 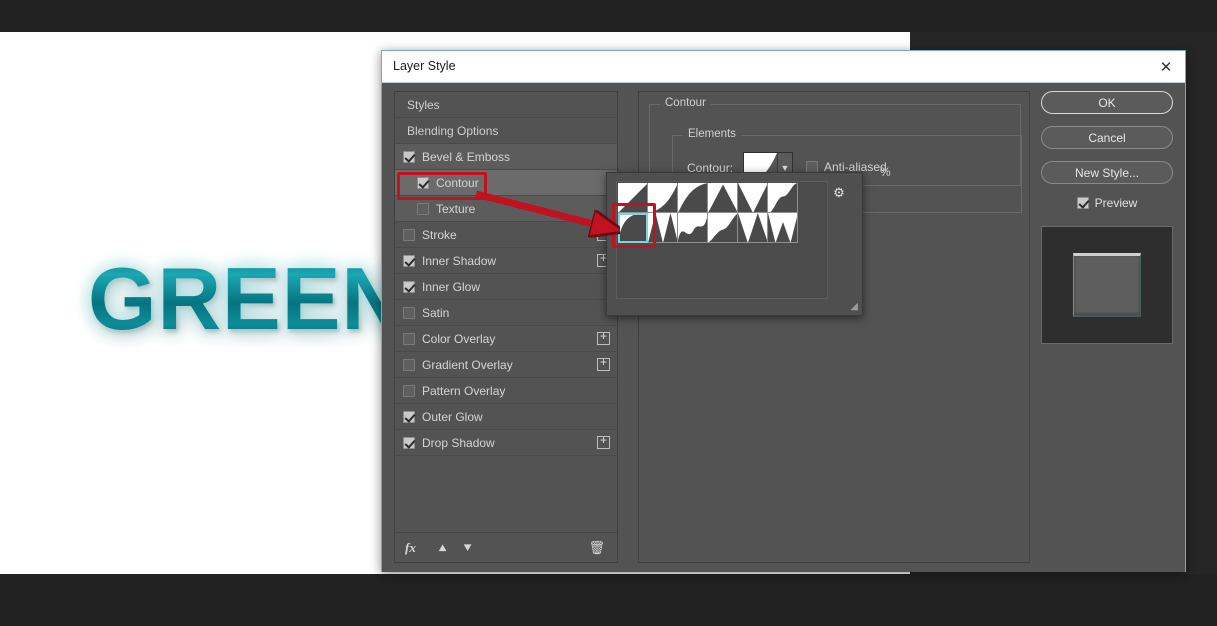 I want to click on checkbox-pattern-overlay, so click(x=409, y=390).